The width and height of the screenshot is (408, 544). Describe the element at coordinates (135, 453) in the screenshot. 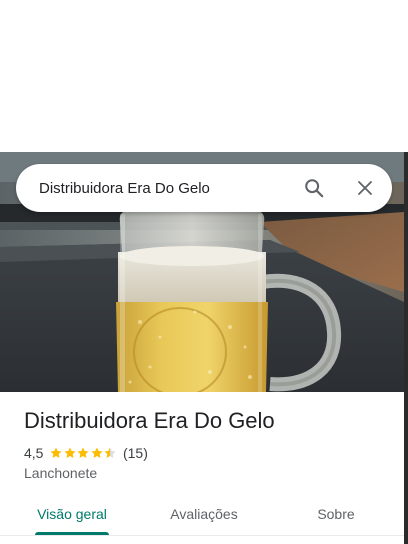

I see `review-count-link: (15)` at that location.